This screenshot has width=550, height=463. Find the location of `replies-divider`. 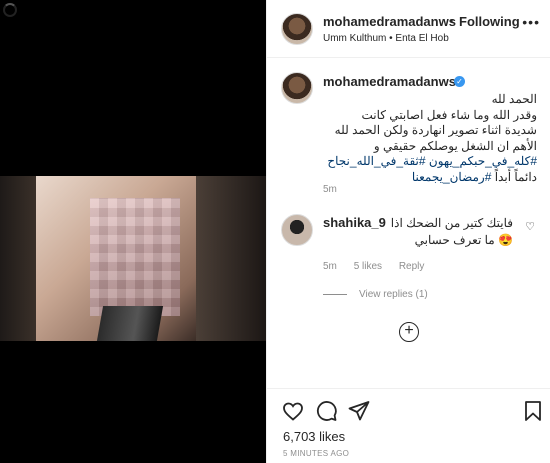

replies-divider is located at coordinates (335, 294).